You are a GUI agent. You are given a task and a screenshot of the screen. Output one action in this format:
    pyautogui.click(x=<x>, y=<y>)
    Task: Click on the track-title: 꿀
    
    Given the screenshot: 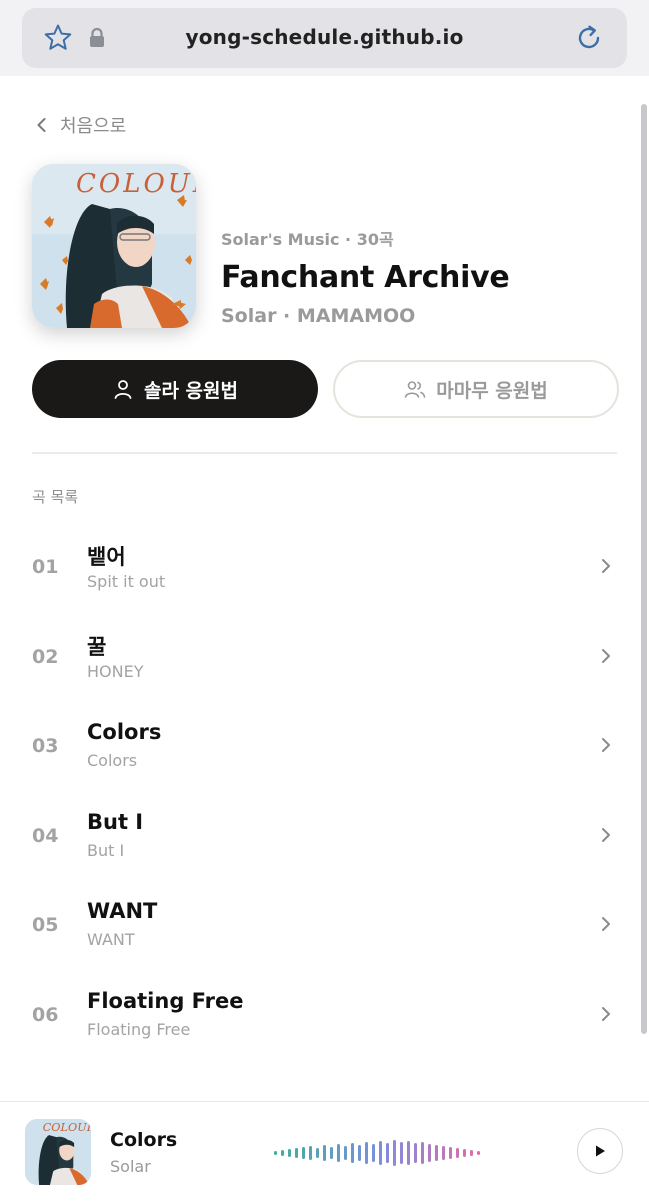 What is the action you would take?
    pyautogui.click(x=97, y=646)
    